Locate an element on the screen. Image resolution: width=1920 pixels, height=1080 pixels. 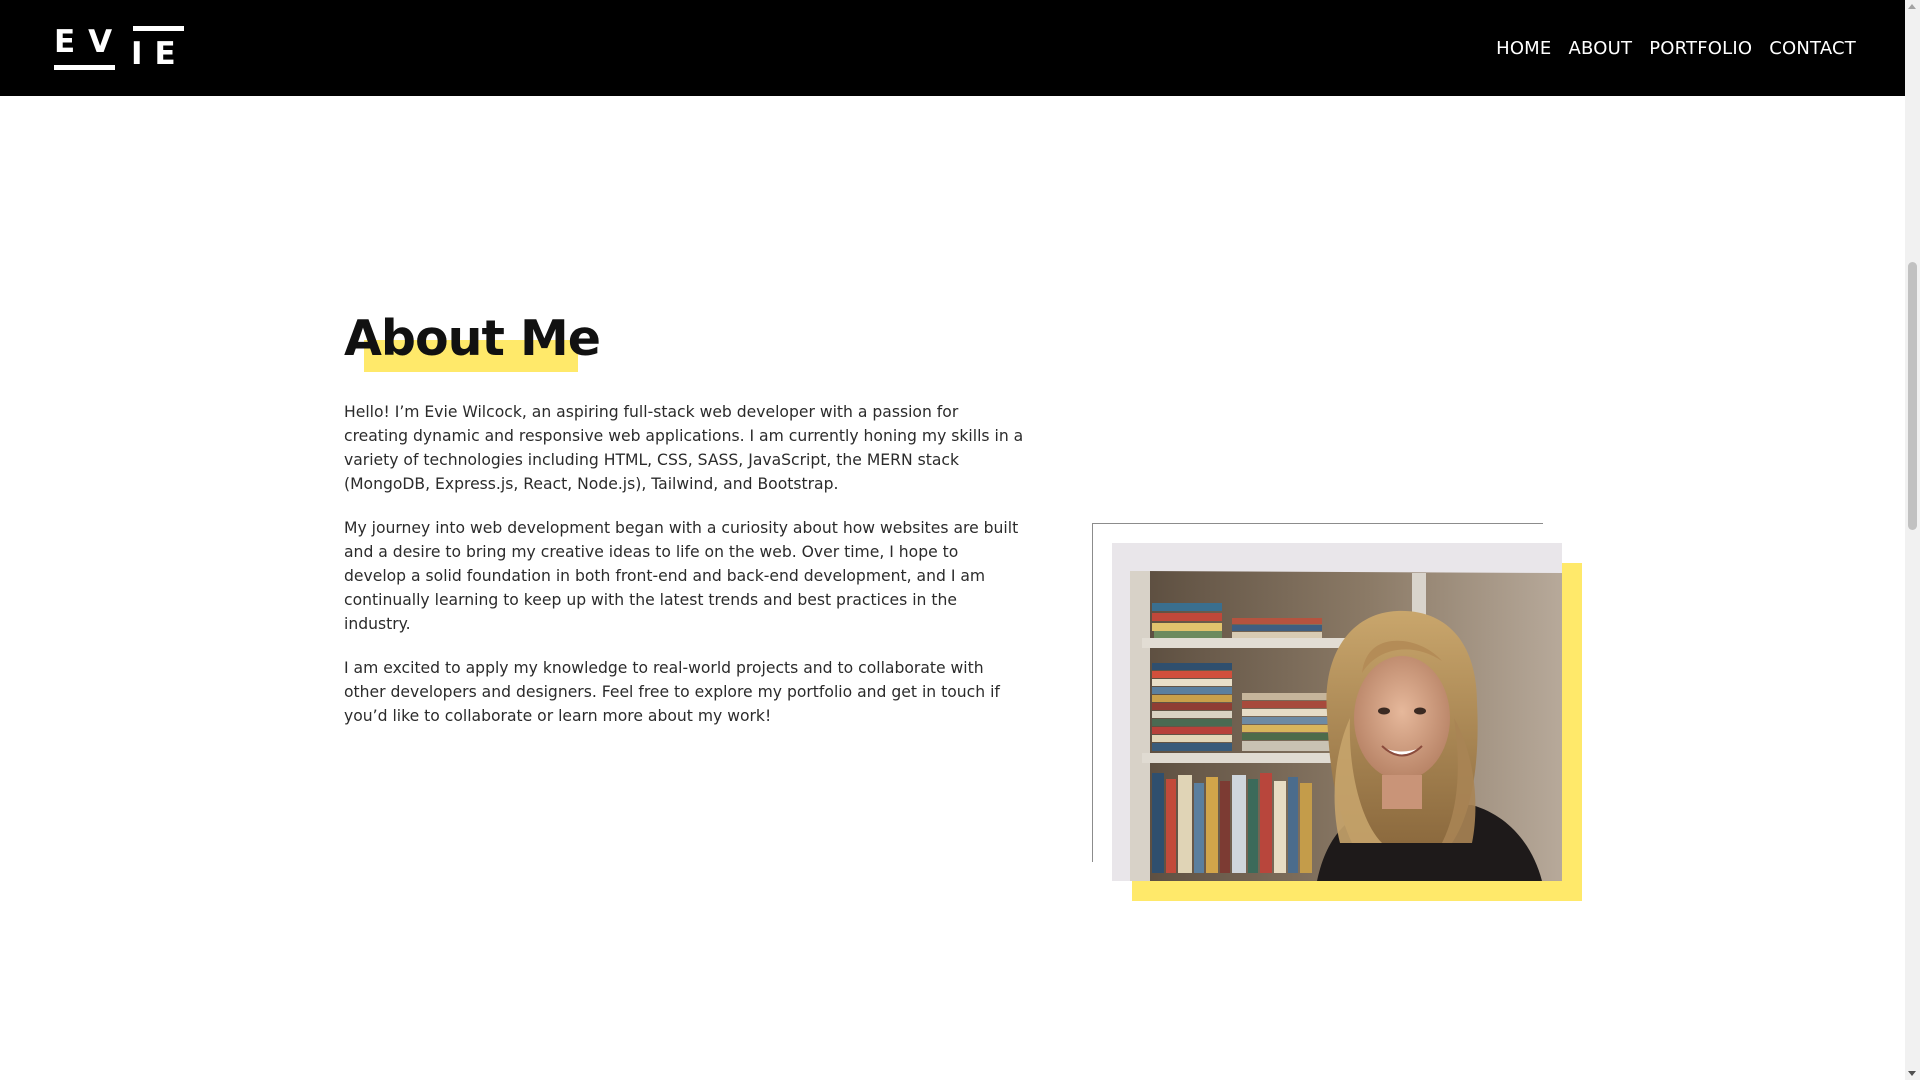
scroll-down-arrow-icon is located at coordinates (1912, 1073).